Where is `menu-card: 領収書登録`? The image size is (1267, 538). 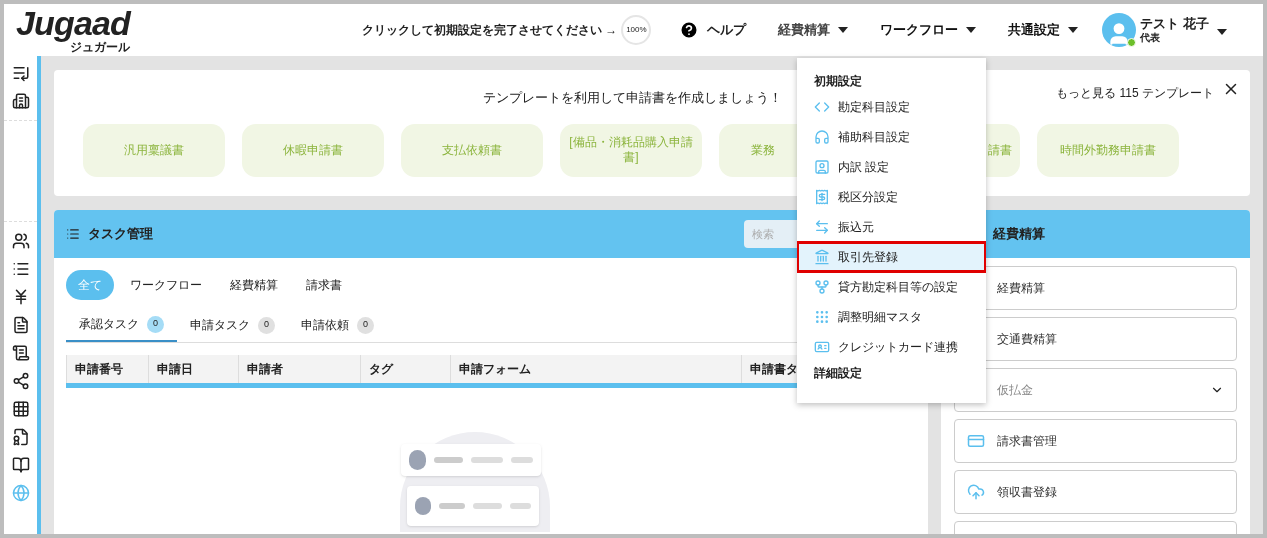
menu-card: 領収書登録 is located at coordinates (1095, 492).